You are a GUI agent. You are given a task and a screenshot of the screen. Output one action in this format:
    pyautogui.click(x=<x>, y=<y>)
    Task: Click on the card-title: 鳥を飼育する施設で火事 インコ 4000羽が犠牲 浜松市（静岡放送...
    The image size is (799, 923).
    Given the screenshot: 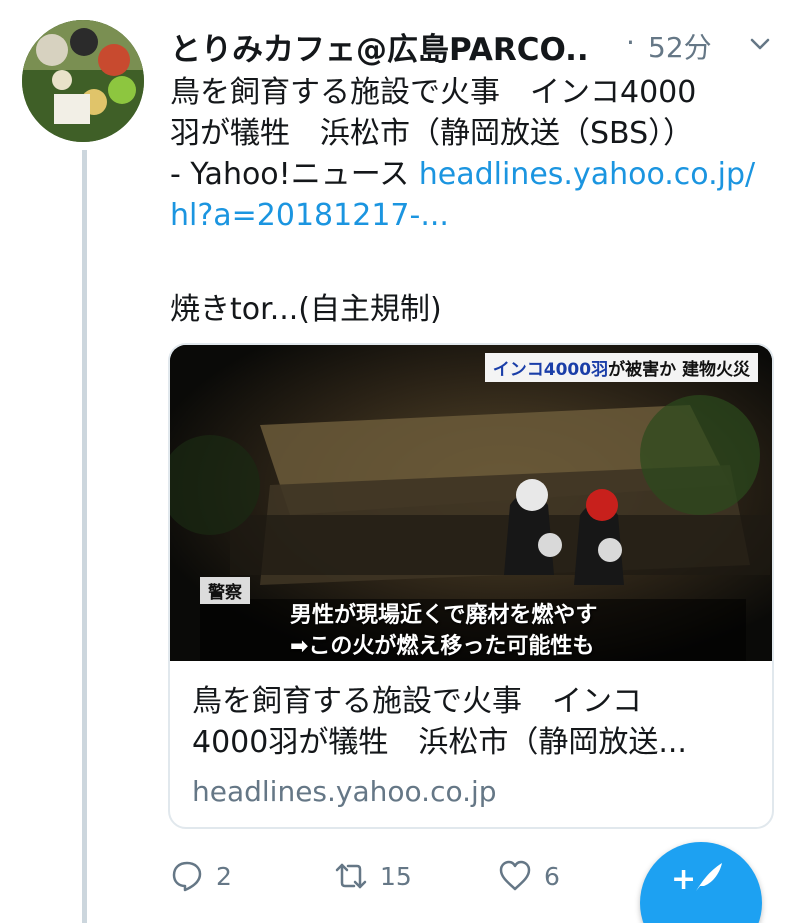 What is the action you would take?
    pyautogui.click(x=477, y=722)
    